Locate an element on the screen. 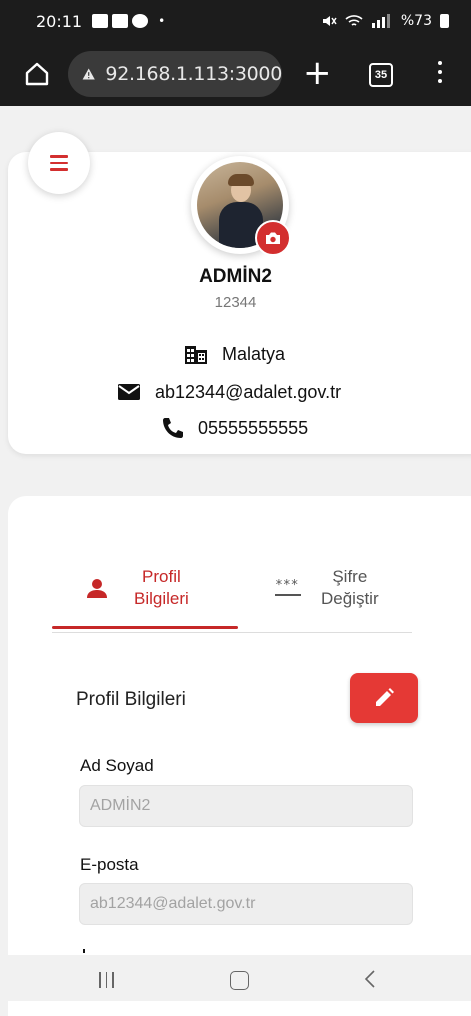 Image resolution: width=471 pixels, height=1016 pixels. profile-name: ADMİN2 is located at coordinates (235, 276).